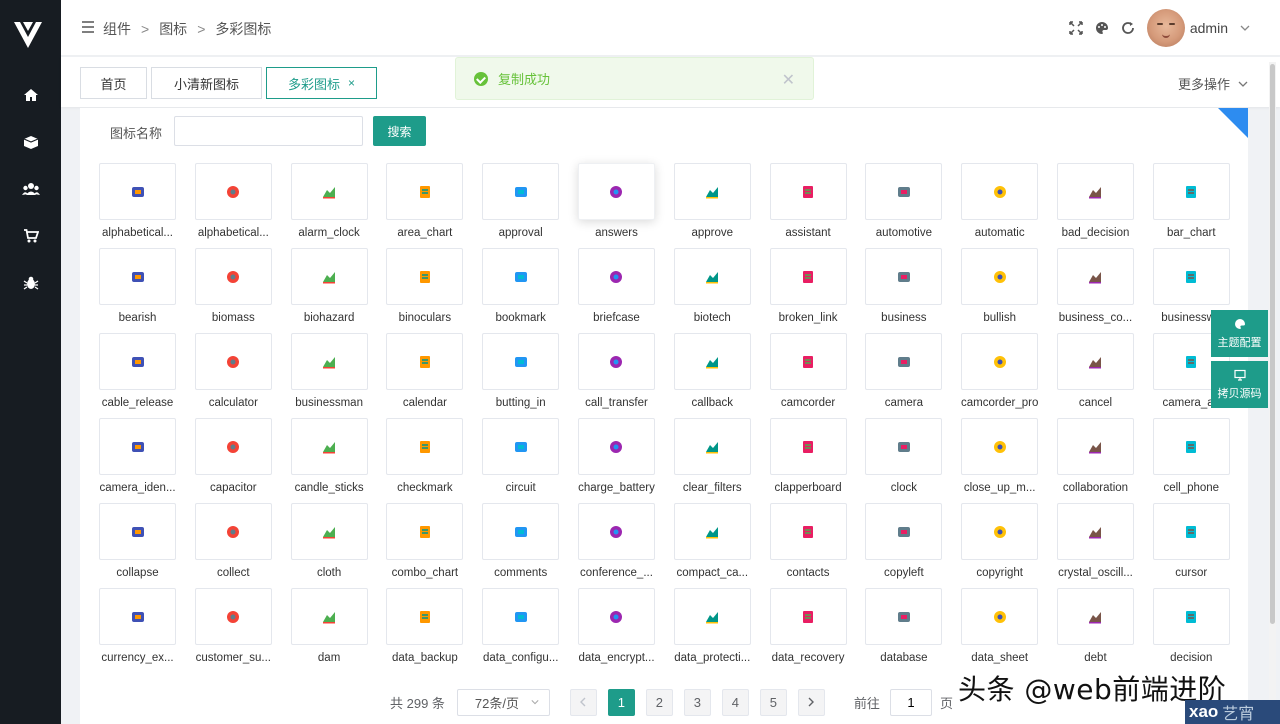  I want to click on goto-page-input, so click(910, 702).